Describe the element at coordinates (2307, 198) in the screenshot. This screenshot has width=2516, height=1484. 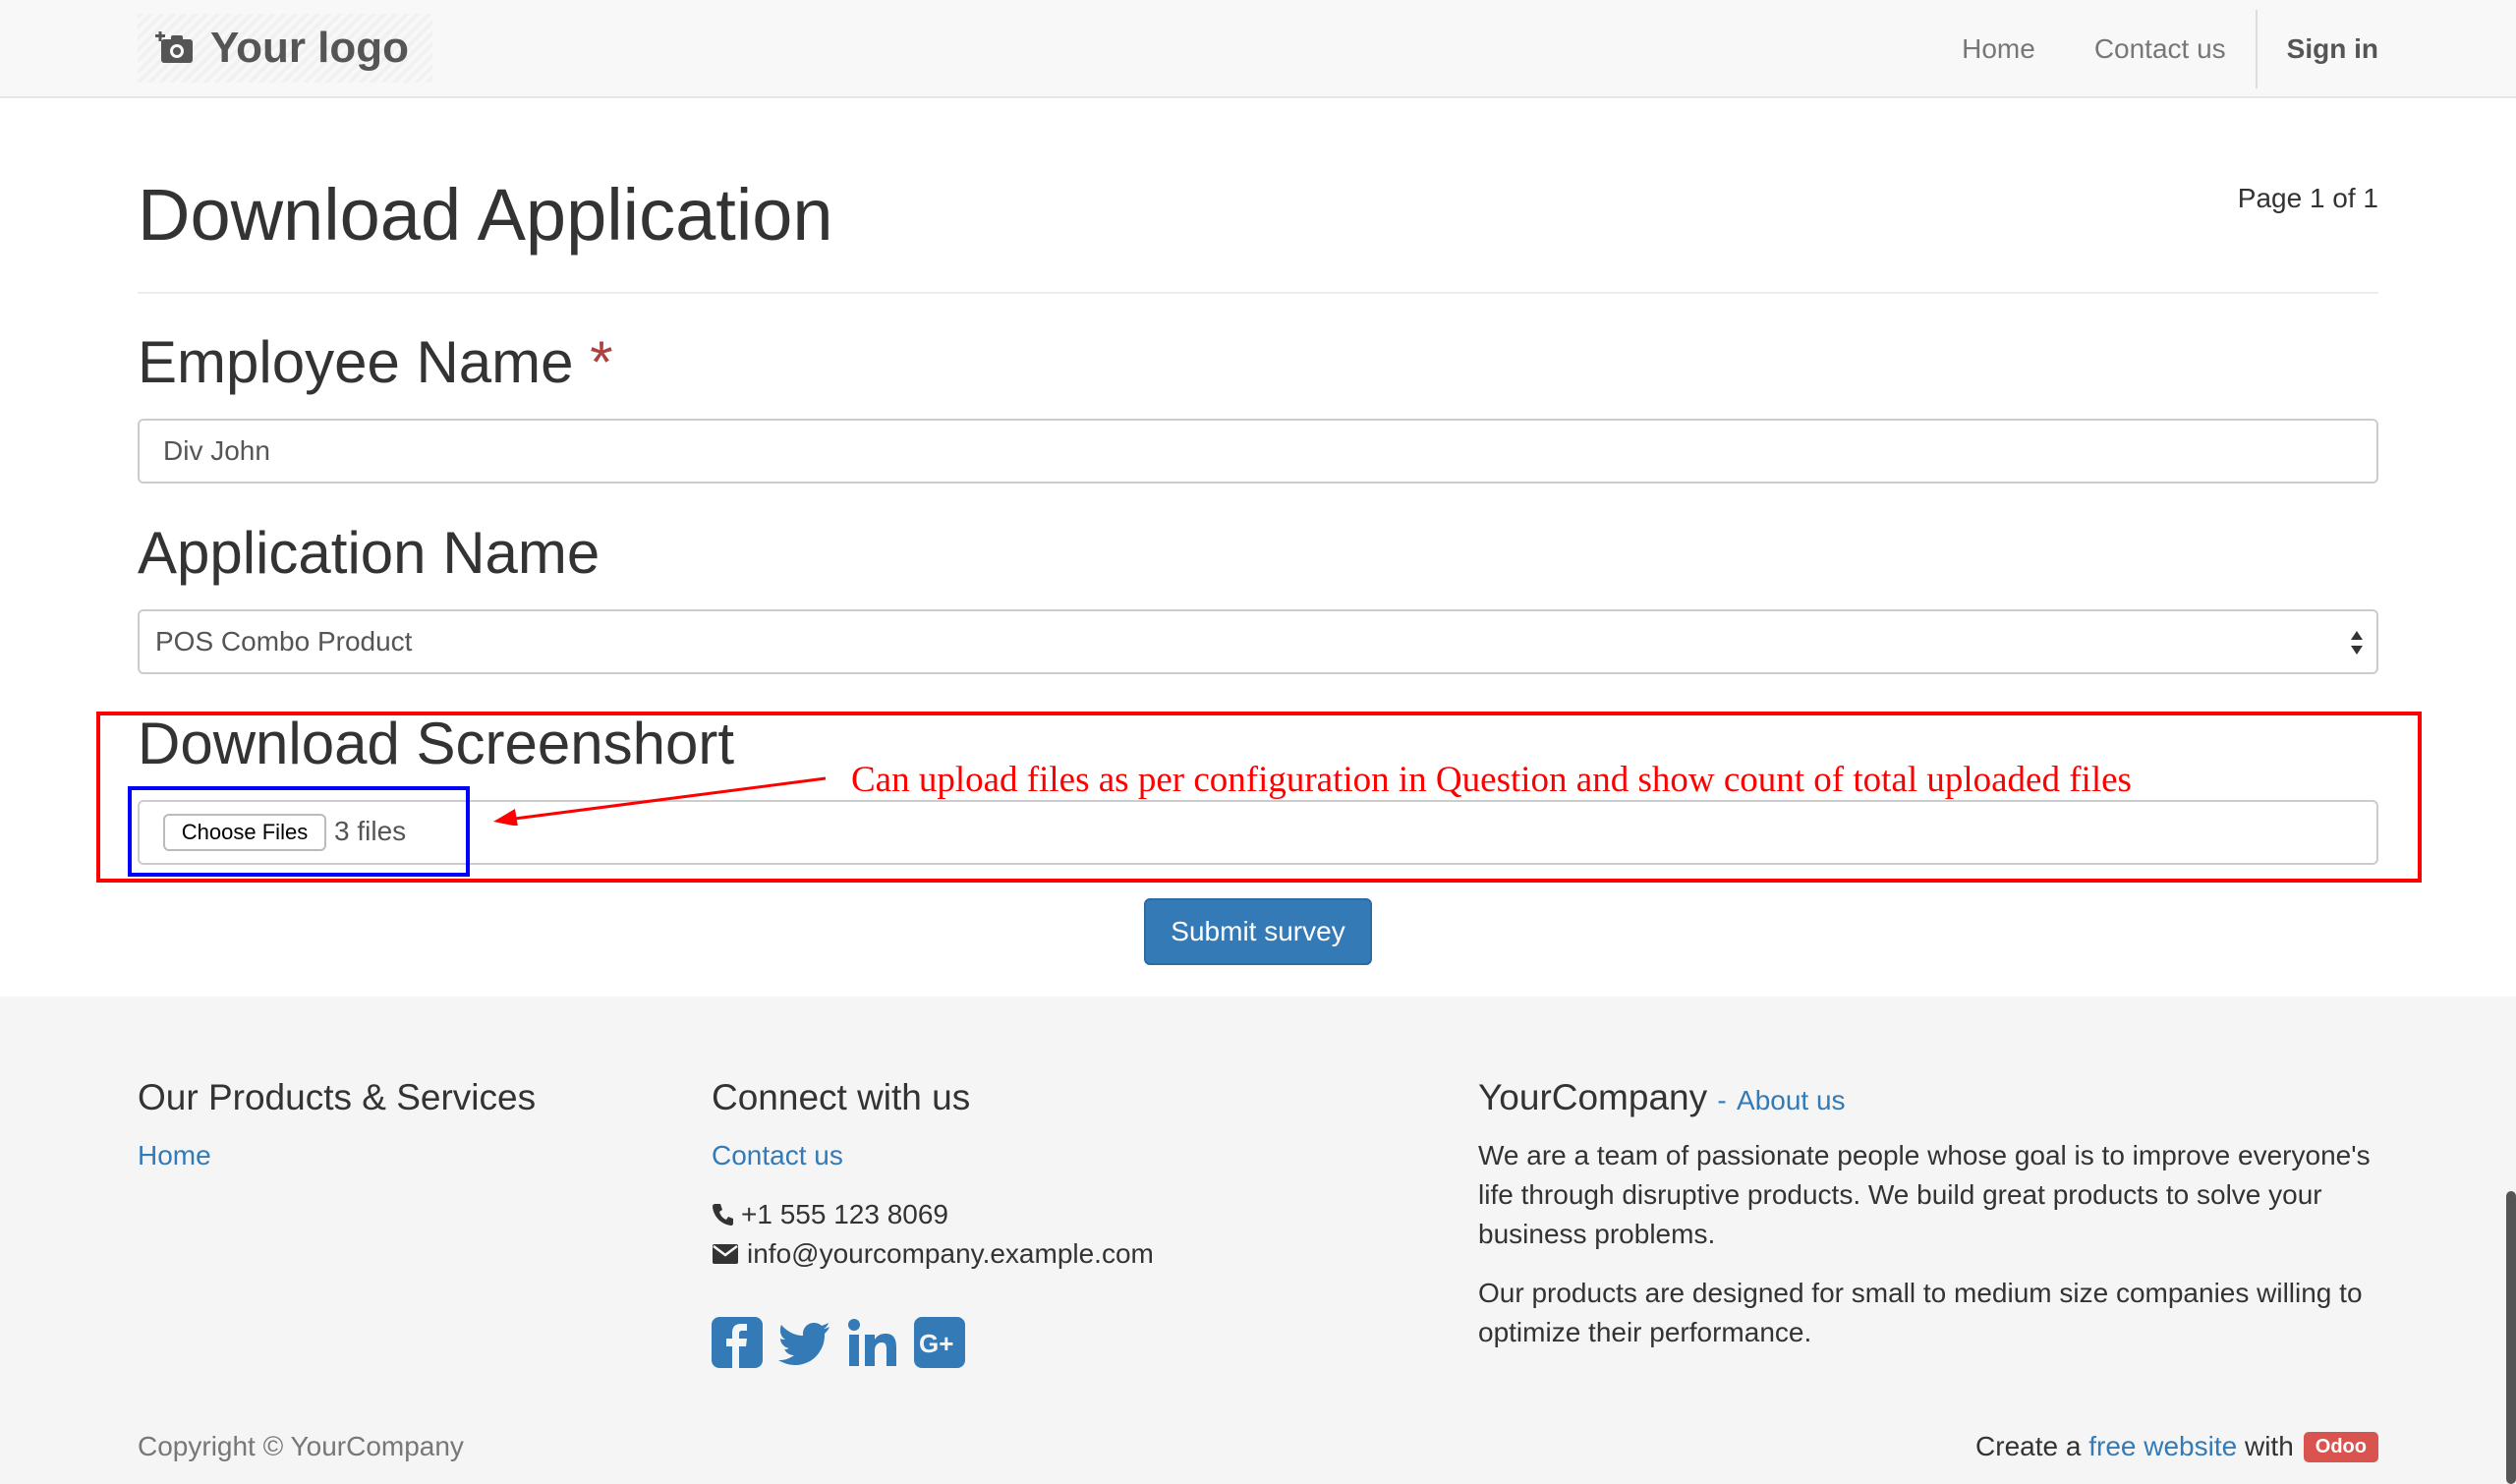
I see `page-counter: Page 1 of 1` at that location.